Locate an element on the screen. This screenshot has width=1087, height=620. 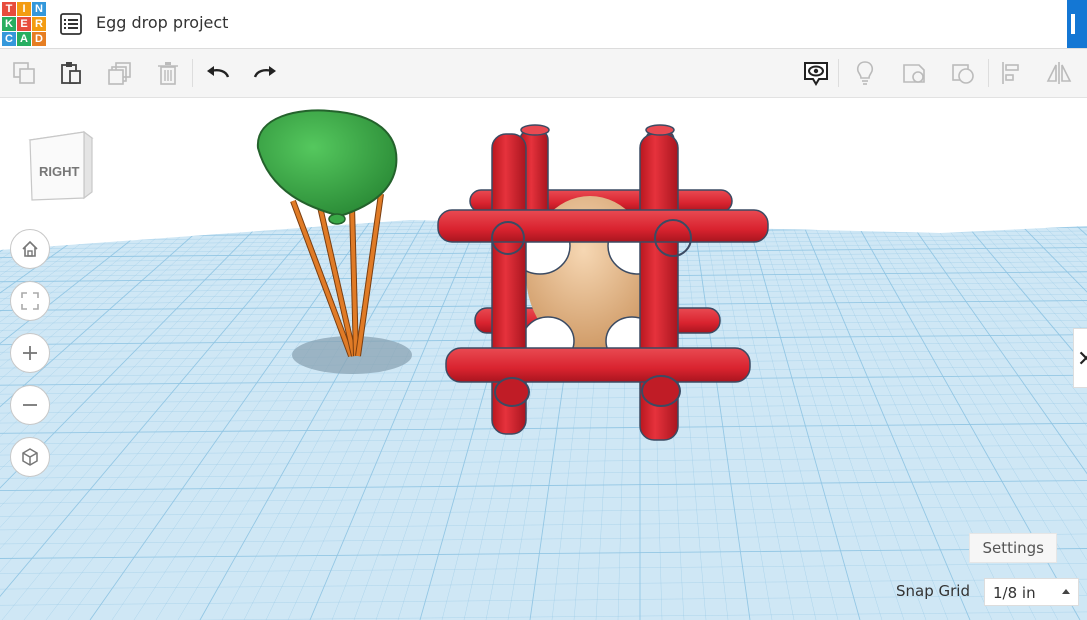
close-icon: ✕ is located at coordinates (1082, 358).